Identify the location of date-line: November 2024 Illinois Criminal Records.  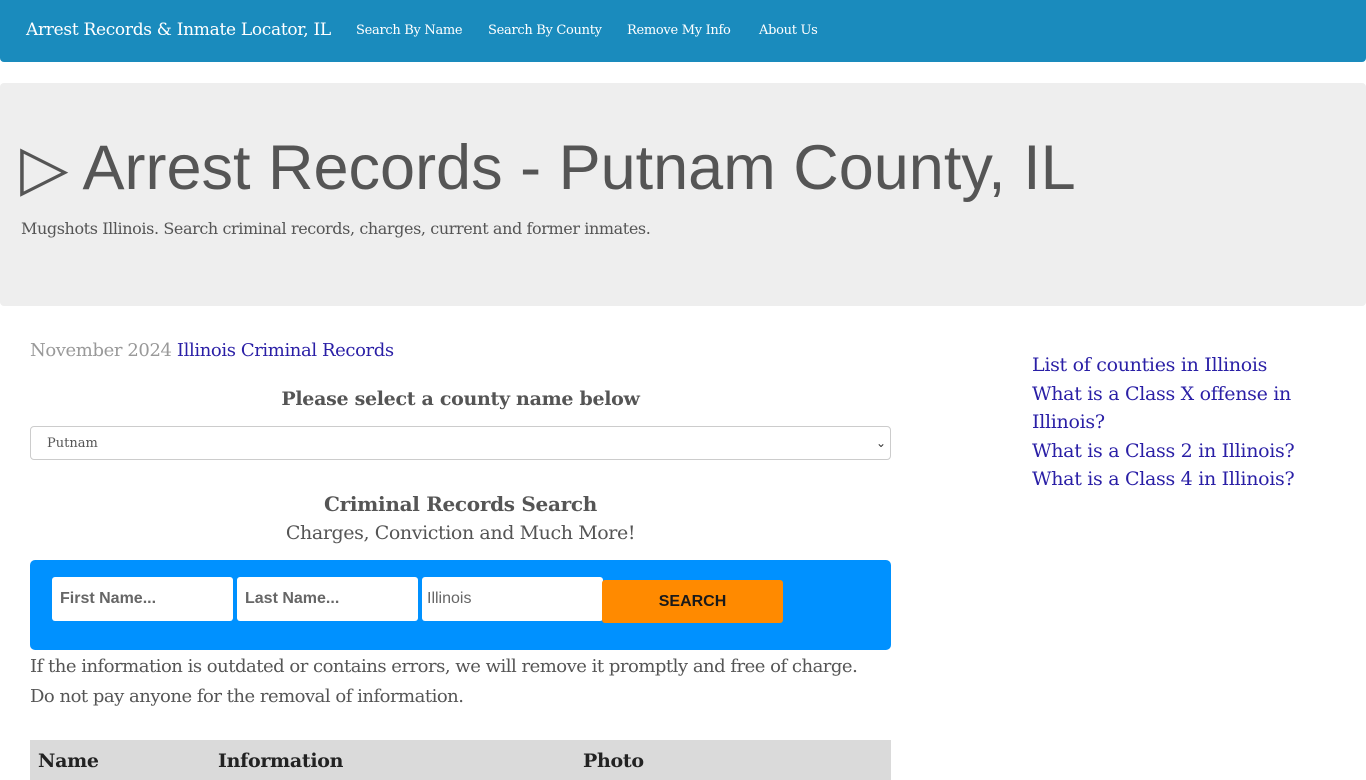
(212, 350).